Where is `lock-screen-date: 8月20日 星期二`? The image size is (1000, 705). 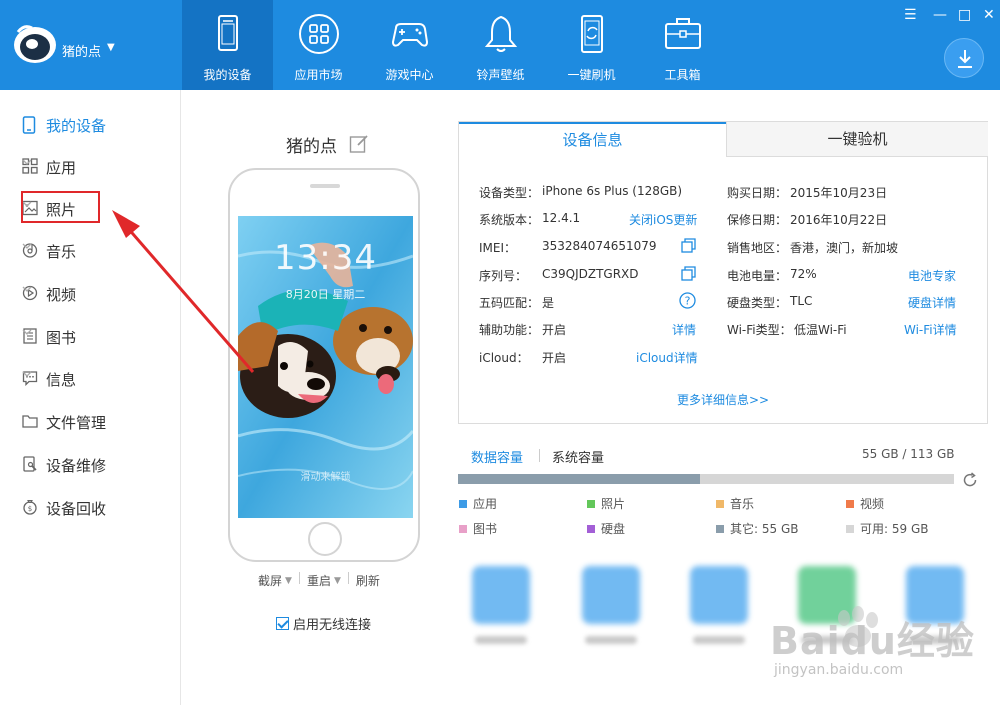 lock-screen-date: 8月20日 星期二 is located at coordinates (325, 294).